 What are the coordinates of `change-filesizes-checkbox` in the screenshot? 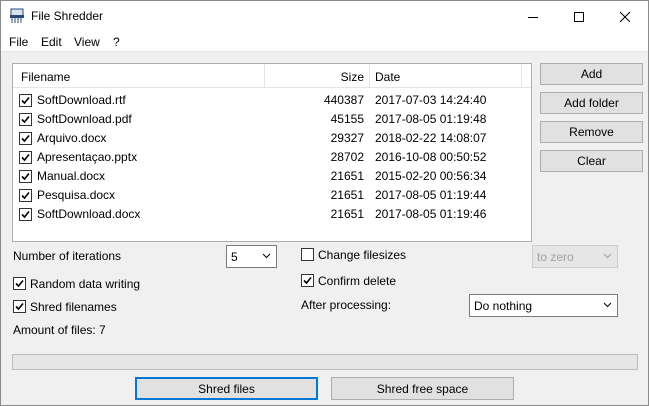 It's located at (307, 254).